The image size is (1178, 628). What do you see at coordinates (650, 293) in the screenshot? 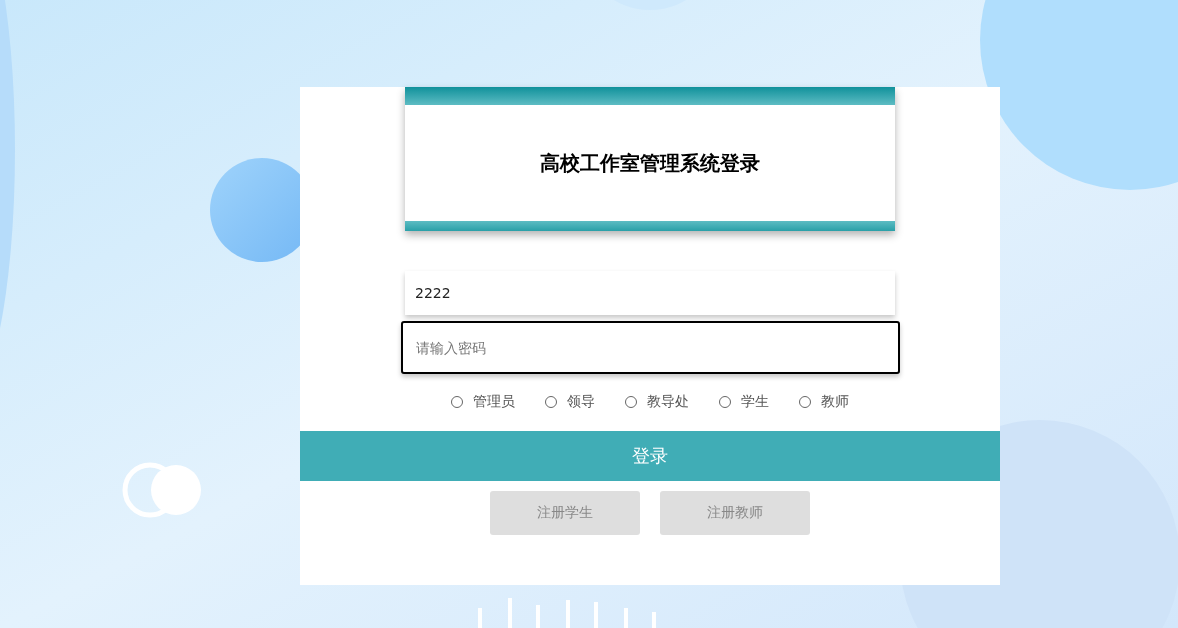
I see `username-field: 2222` at bounding box center [650, 293].